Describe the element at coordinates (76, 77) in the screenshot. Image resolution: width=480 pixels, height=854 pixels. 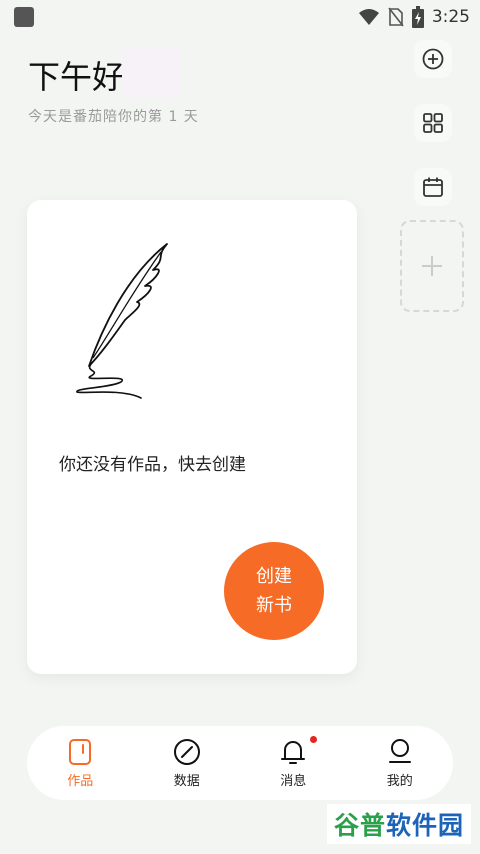
I see `greeting-title: 下午好` at that location.